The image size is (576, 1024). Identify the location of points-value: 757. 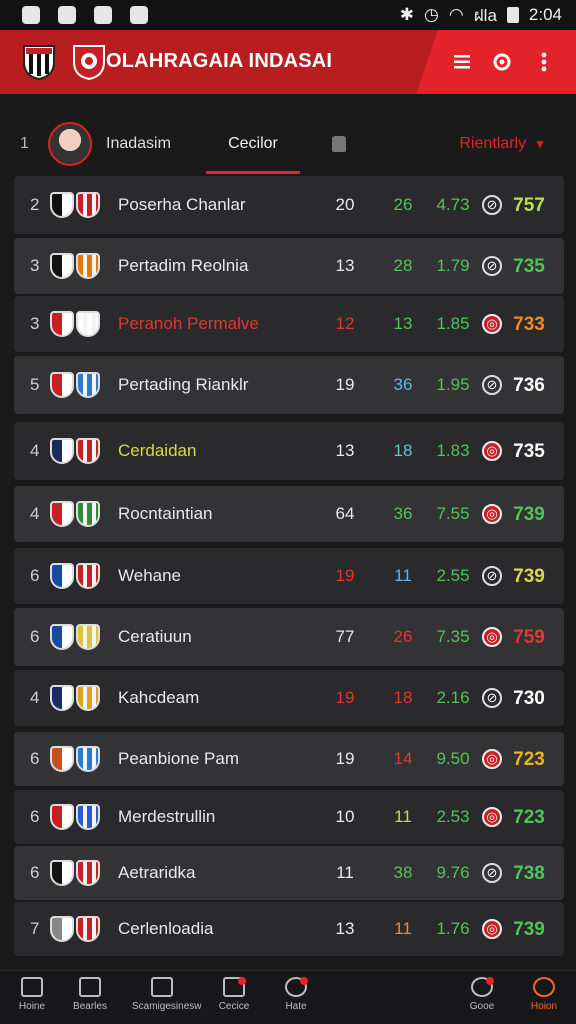
(529, 205).